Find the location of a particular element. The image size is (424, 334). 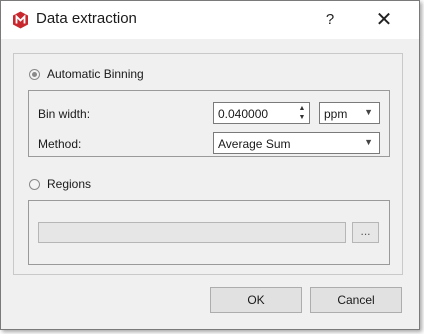

spin-arrows: ▲ ▼ is located at coordinates (302, 113).